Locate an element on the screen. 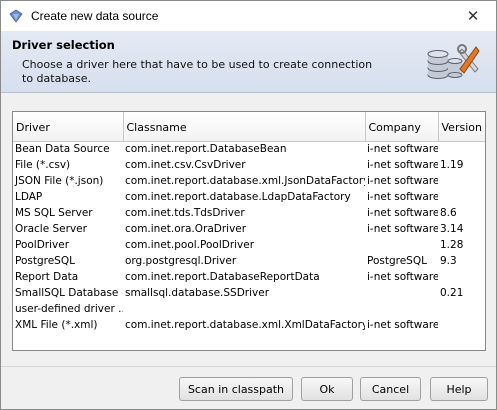  cell-driver: MS SQL Server is located at coordinates (54, 213).